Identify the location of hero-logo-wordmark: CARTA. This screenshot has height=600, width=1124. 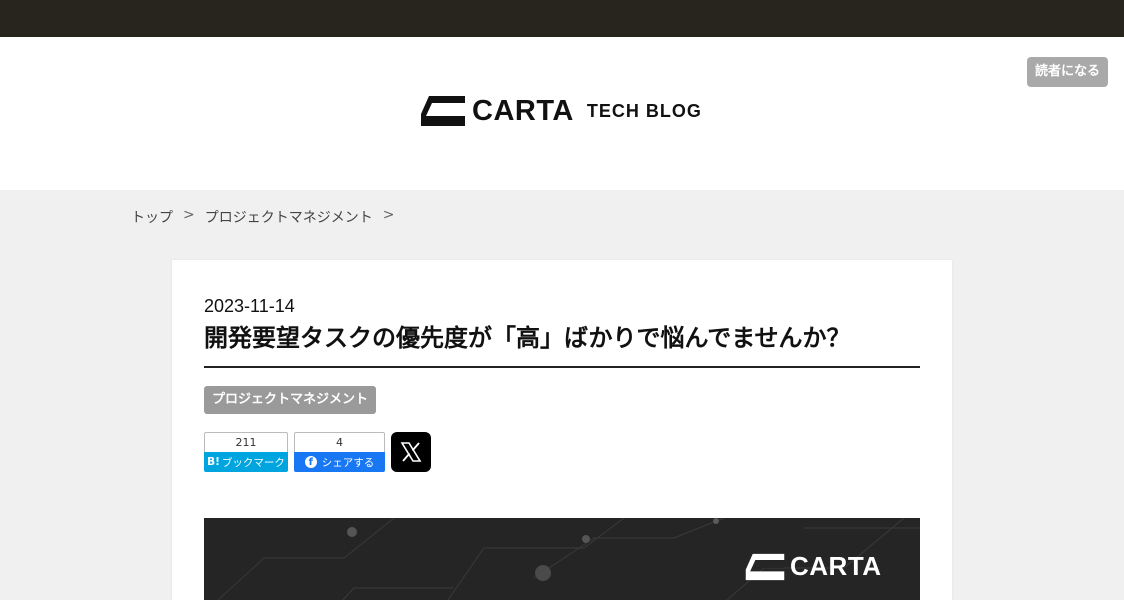
(836, 566).